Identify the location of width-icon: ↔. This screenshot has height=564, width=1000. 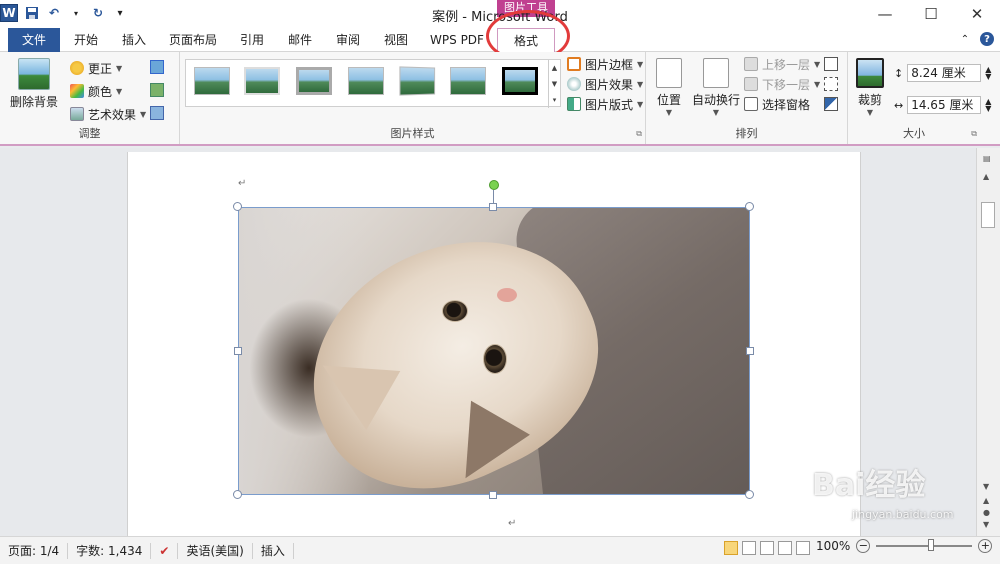
(899, 105).